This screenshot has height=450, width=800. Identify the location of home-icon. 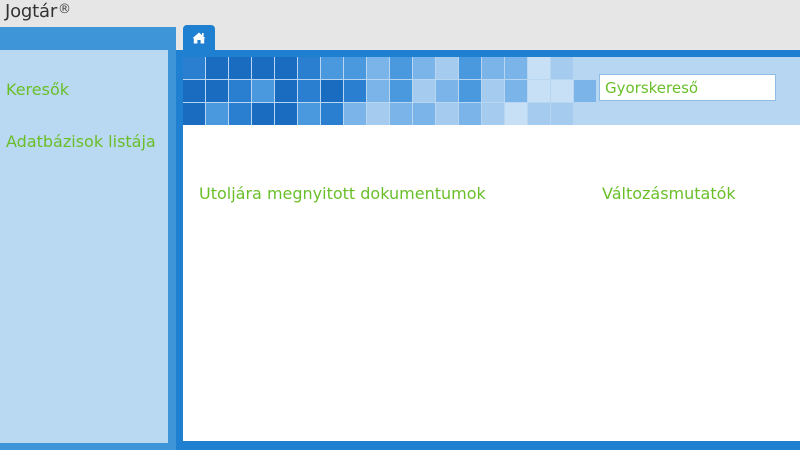
(199, 37).